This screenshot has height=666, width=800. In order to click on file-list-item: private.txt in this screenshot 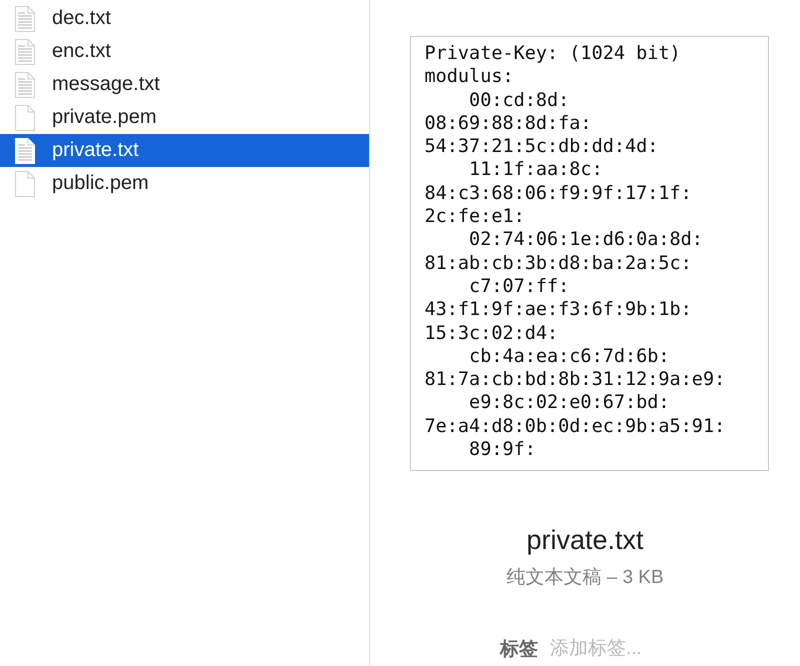, I will do `click(184, 150)`.